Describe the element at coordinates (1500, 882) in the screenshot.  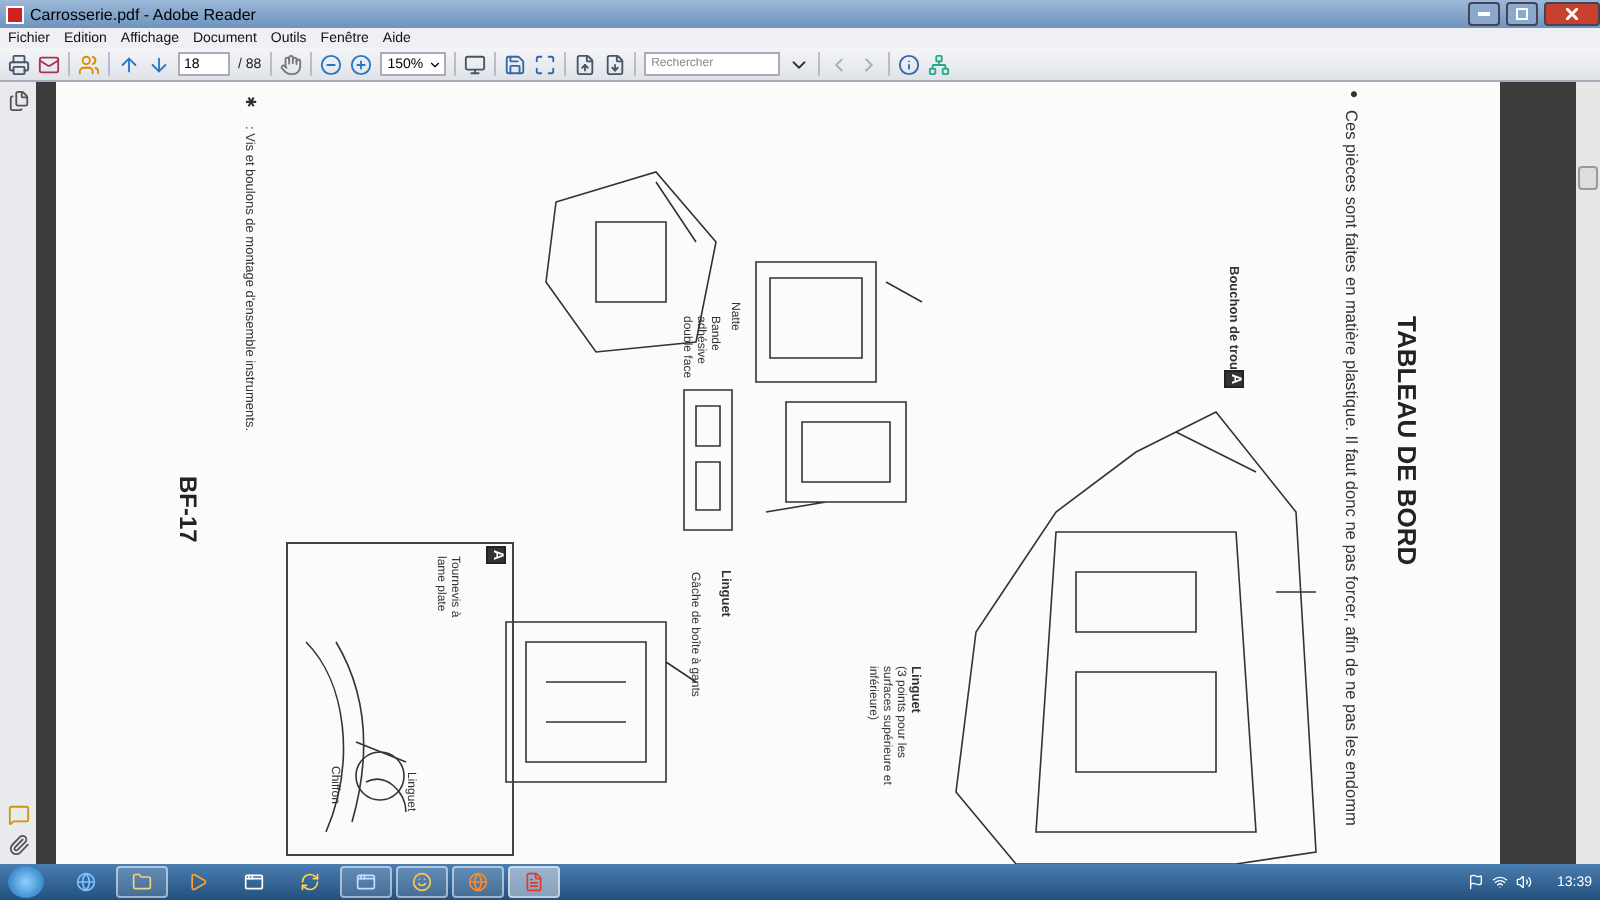
I see `network-icon` at that location.